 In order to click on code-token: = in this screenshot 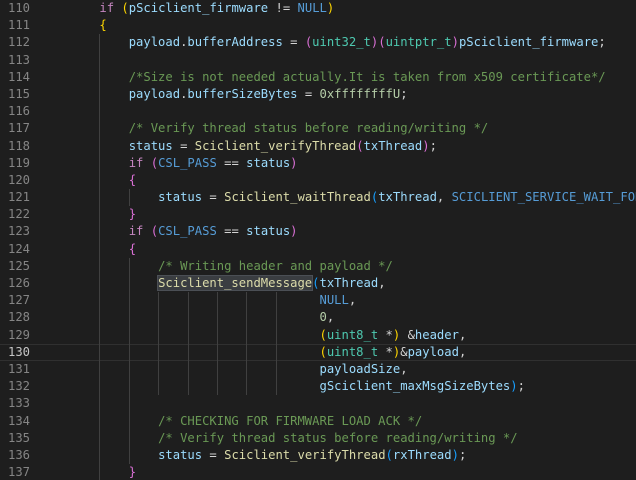, I will do `click(293, 42)`.